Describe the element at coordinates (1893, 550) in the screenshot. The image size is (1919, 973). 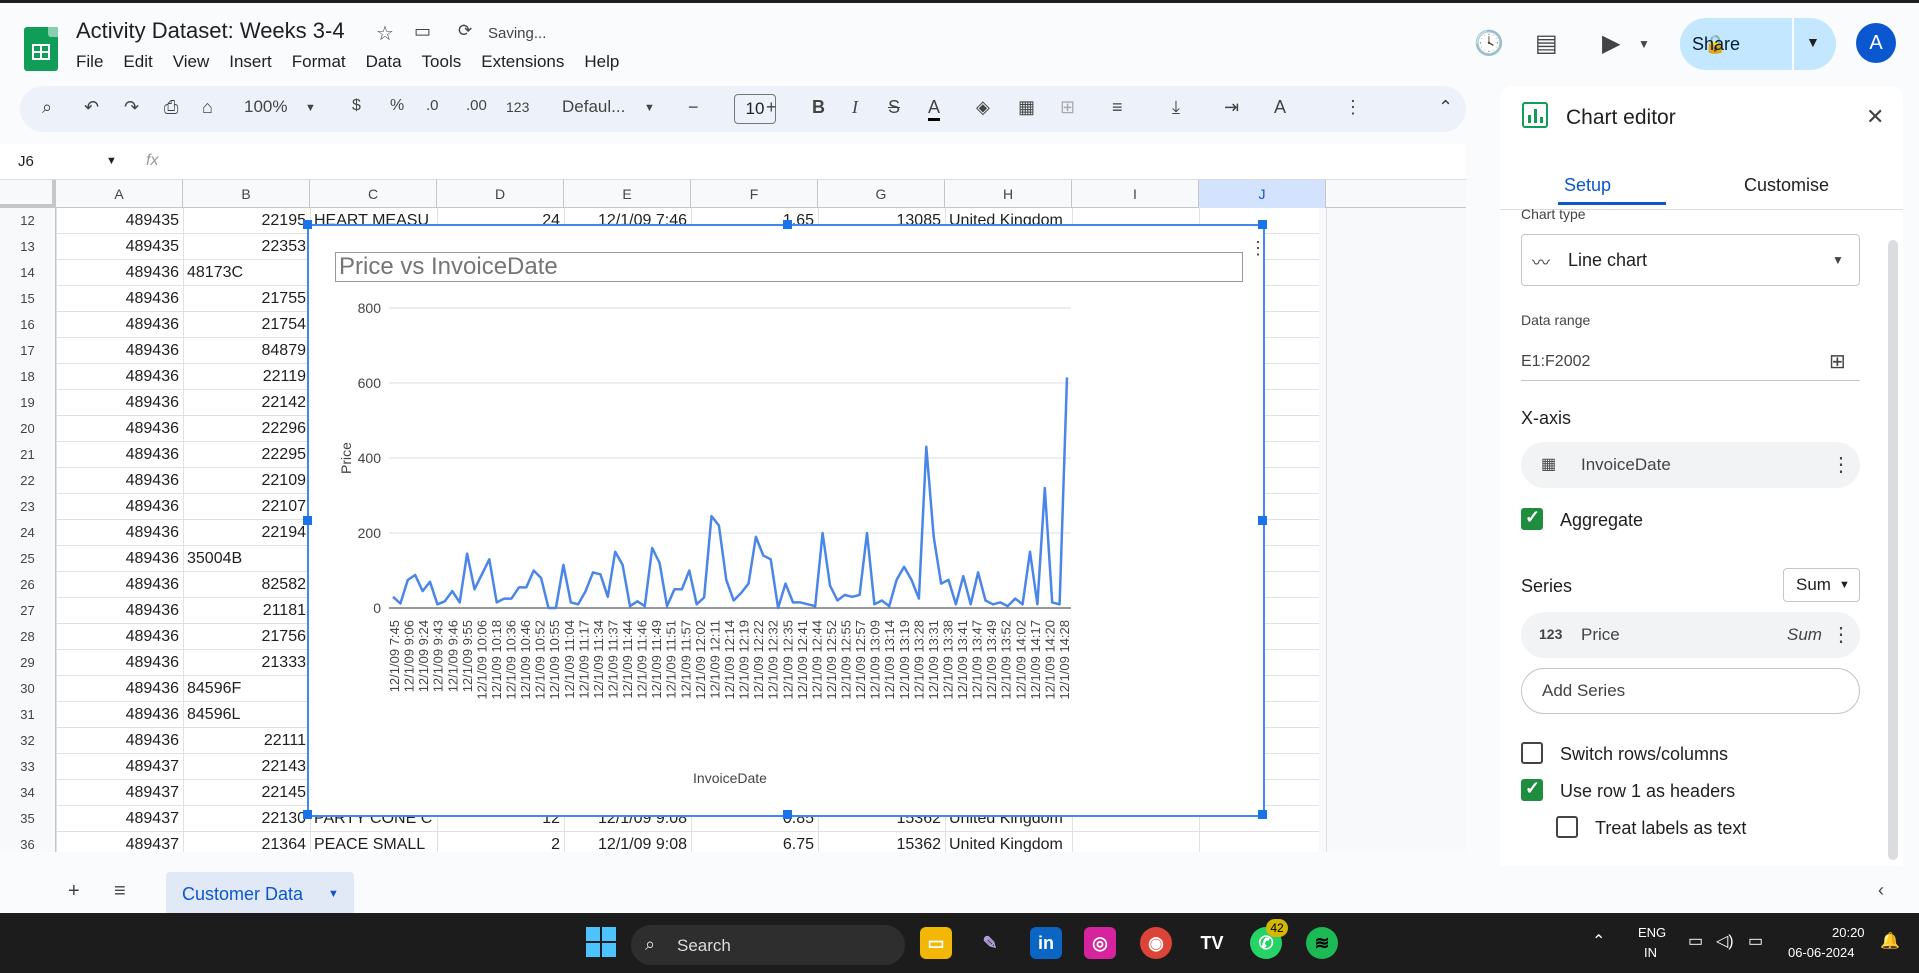
I see `sidebar-scrollbar` at that location.